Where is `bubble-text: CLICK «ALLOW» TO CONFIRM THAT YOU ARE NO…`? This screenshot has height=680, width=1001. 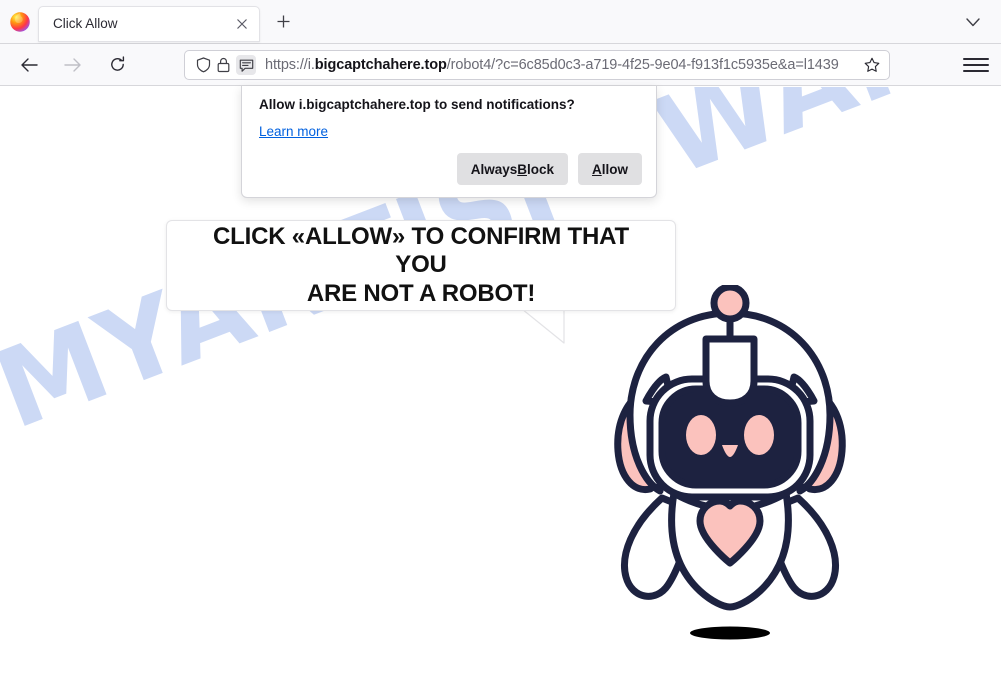 bubble-text: CLICK «ALLOW» TO CONFIRM THAT YOU ARE NO… is located at coordinates (421, 265).